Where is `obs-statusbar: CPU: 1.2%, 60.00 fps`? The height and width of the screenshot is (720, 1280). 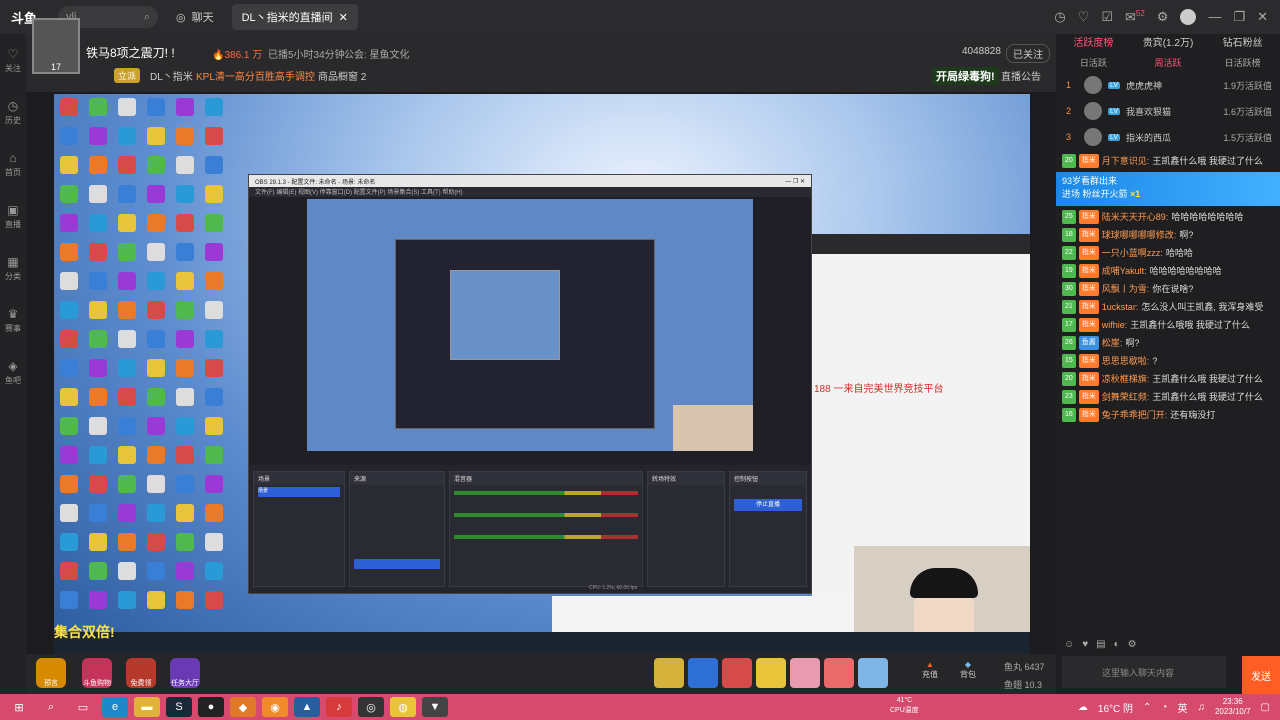 obs-statusbar: CPU: 1.2%, 60.00 fps is located at coordinates (613, 588).